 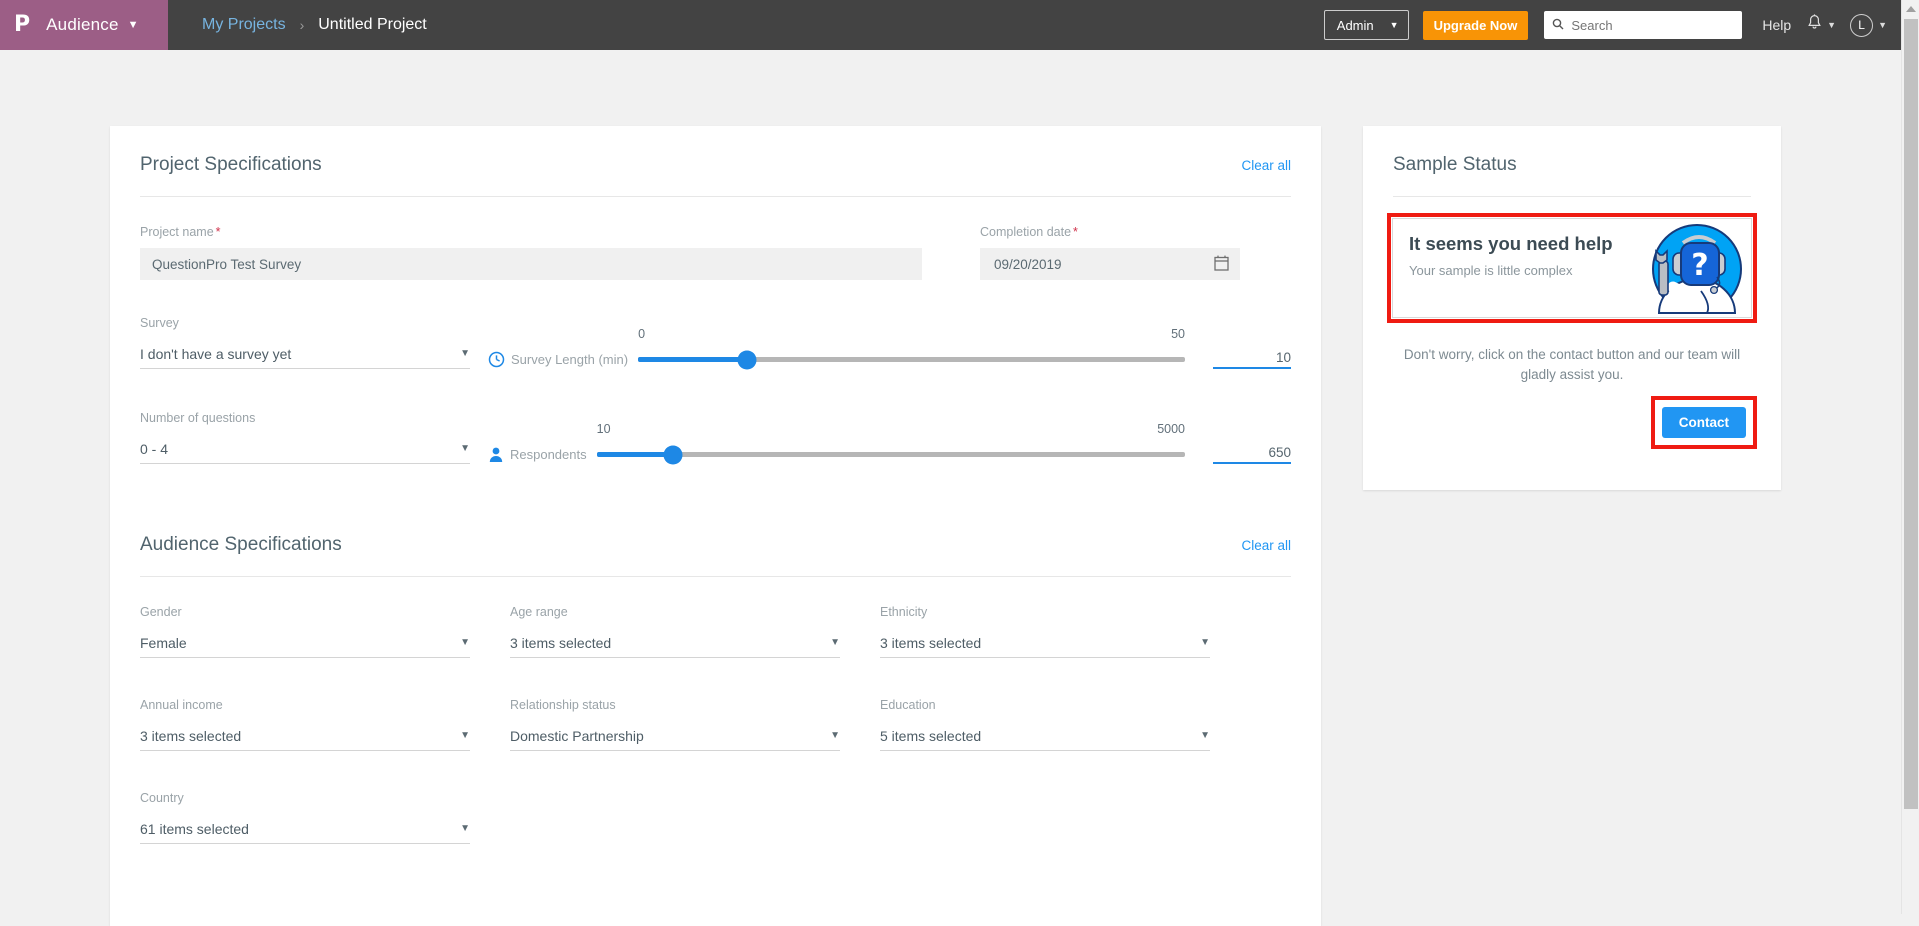 What do you see at coordinates (162, 798) in the screenshot?
I see `country-label: Country` at bounding box center [162, 798].